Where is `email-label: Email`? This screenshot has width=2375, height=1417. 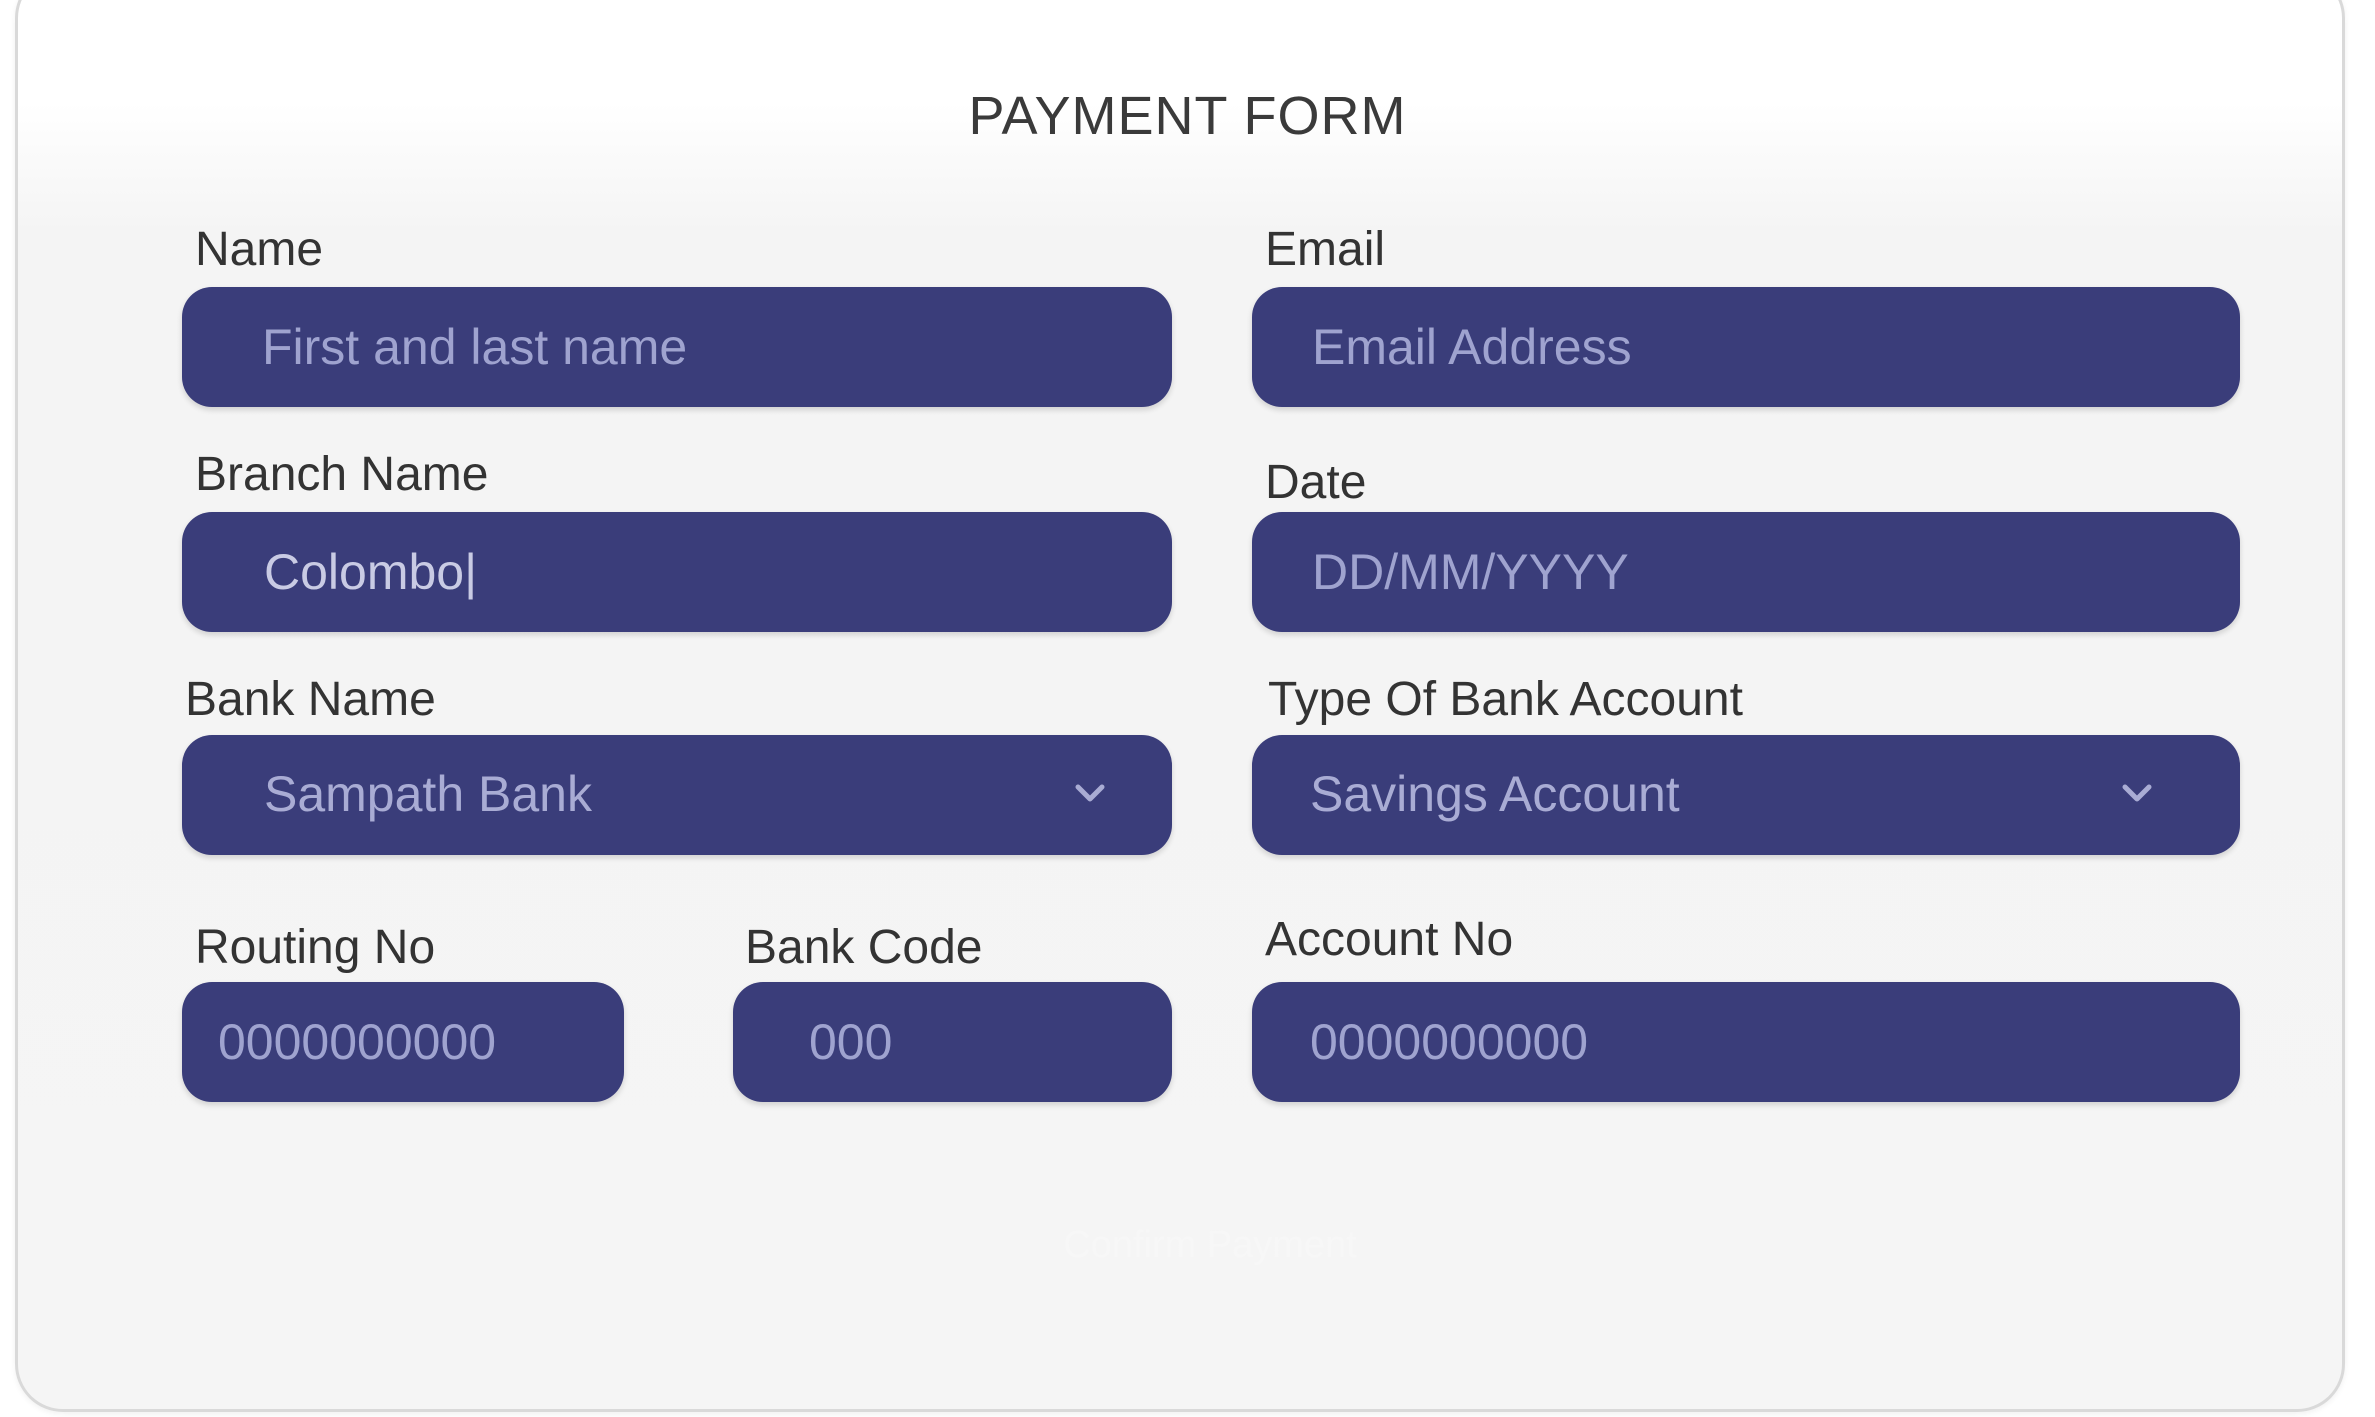
email-label: Email is located at coordinates (1325, 249).